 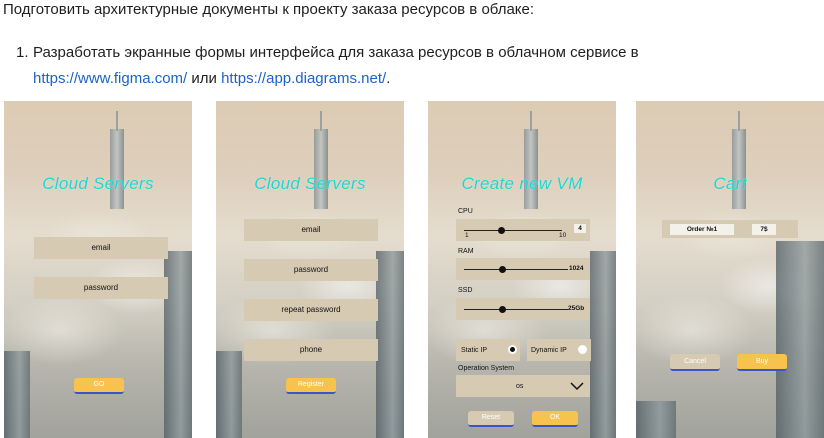 I want to click on ram-label: RAM, so click(x=466, y=251).